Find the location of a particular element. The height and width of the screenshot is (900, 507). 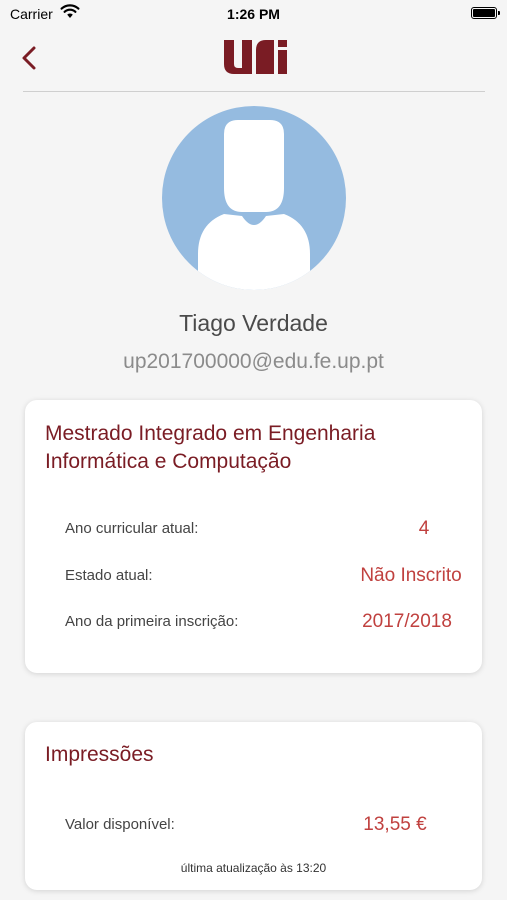

battery-icon is located at coordinates (485, 13).